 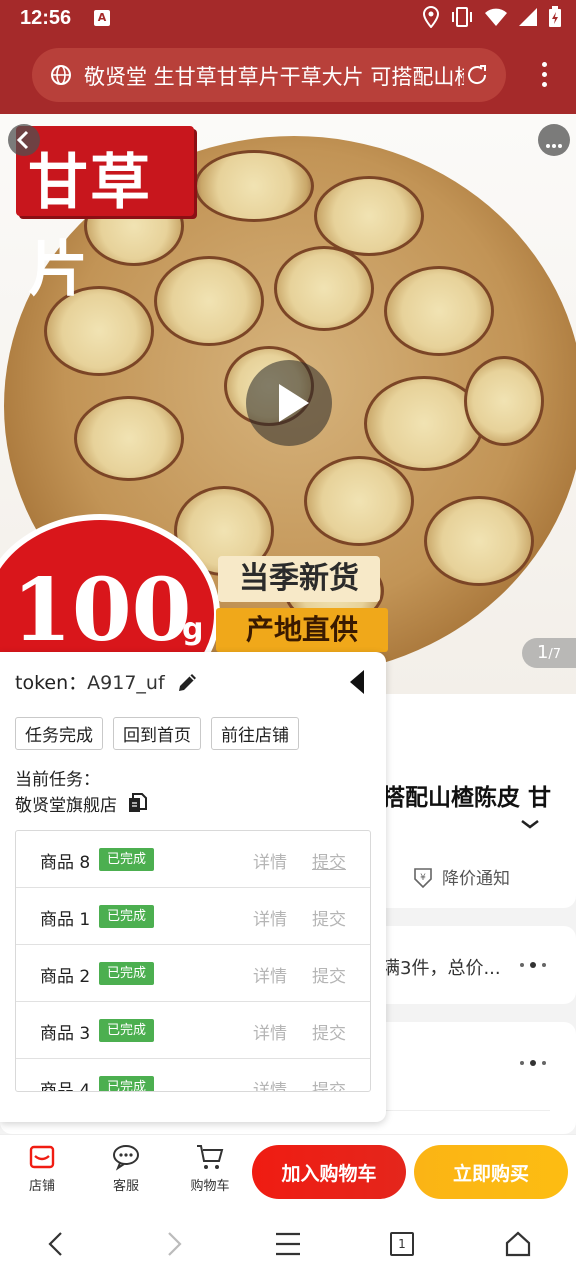 What do you see at coordinates (193, 1075) in the screenshot?
I see `task-row: 商品 4 已完成 详情 提交` at bounding box center [193, 1075].